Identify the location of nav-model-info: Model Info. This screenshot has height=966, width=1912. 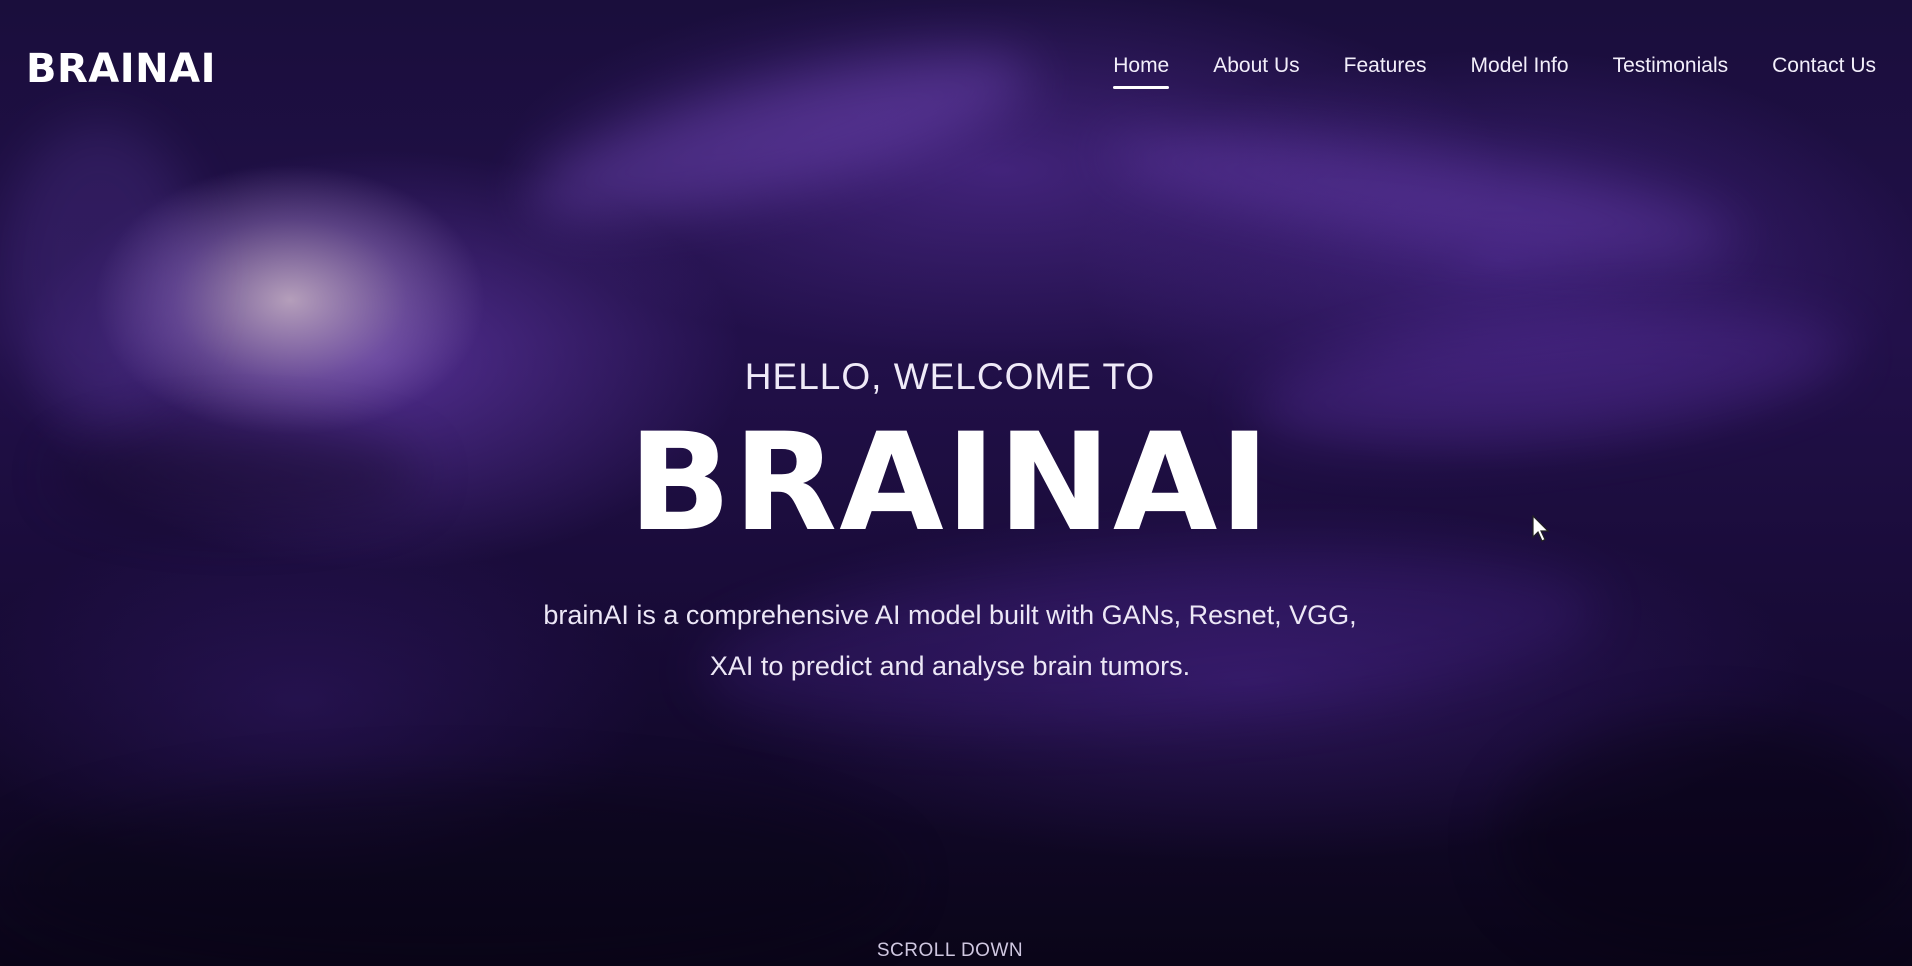
(1520, 66).